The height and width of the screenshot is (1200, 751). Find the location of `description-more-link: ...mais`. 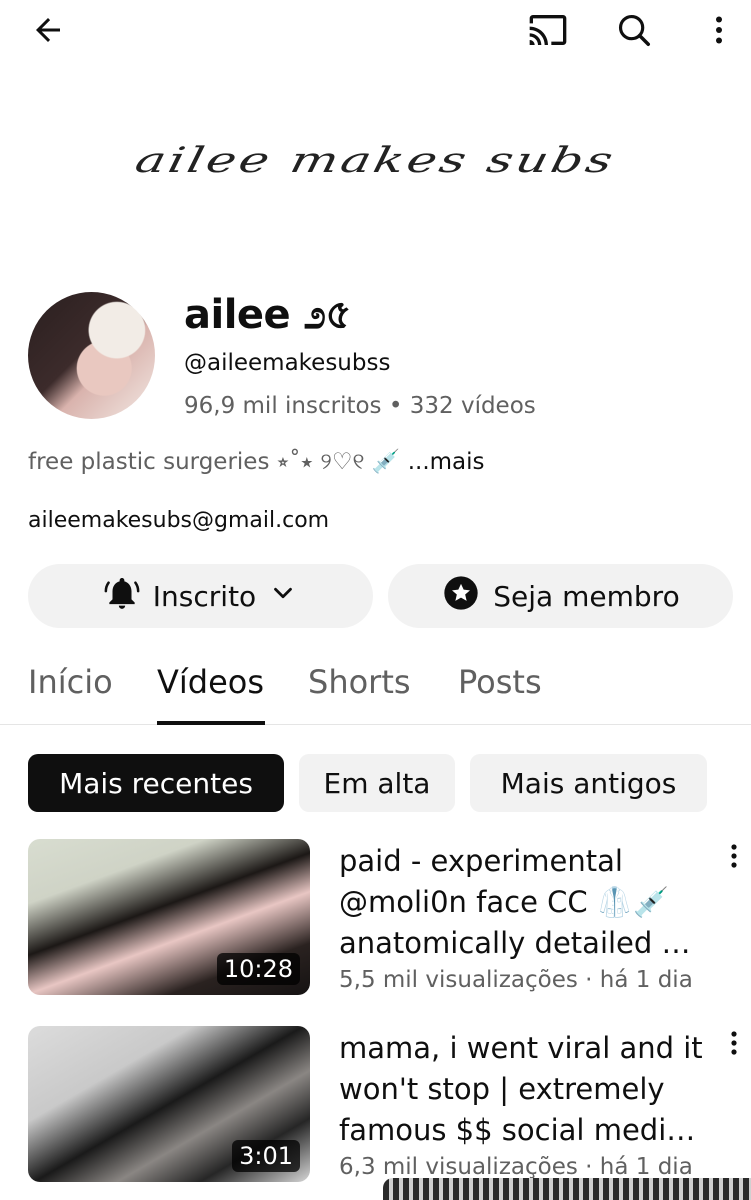

description-more-link: ...mais is located at coordinates (446, 462).